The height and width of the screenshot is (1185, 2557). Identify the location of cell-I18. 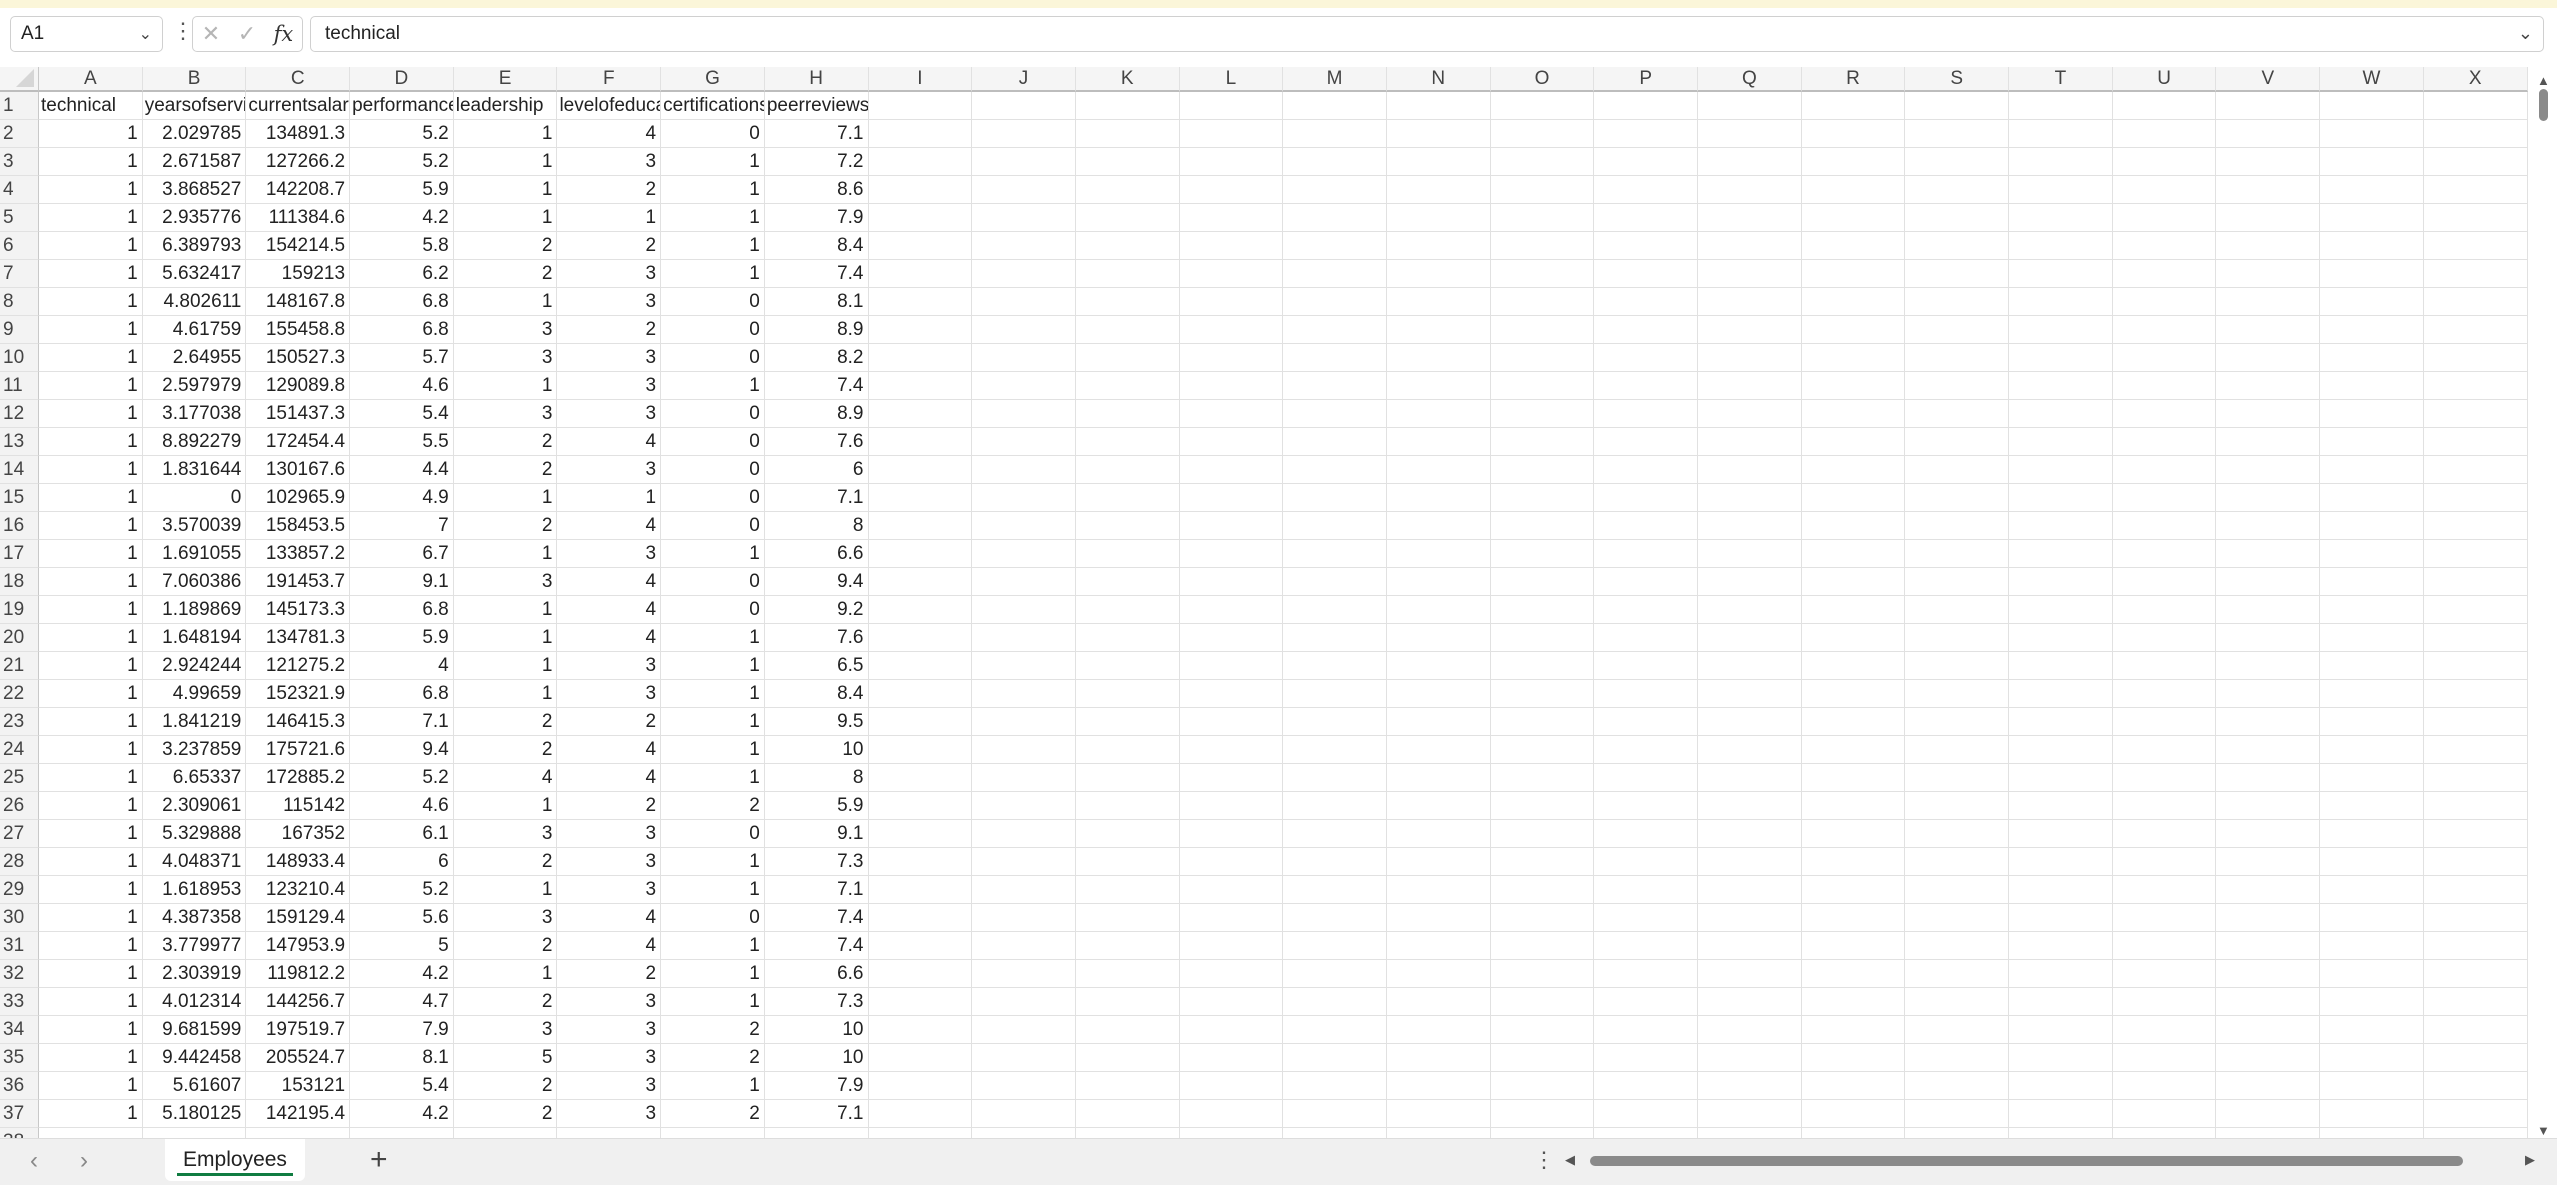
(920, 582).